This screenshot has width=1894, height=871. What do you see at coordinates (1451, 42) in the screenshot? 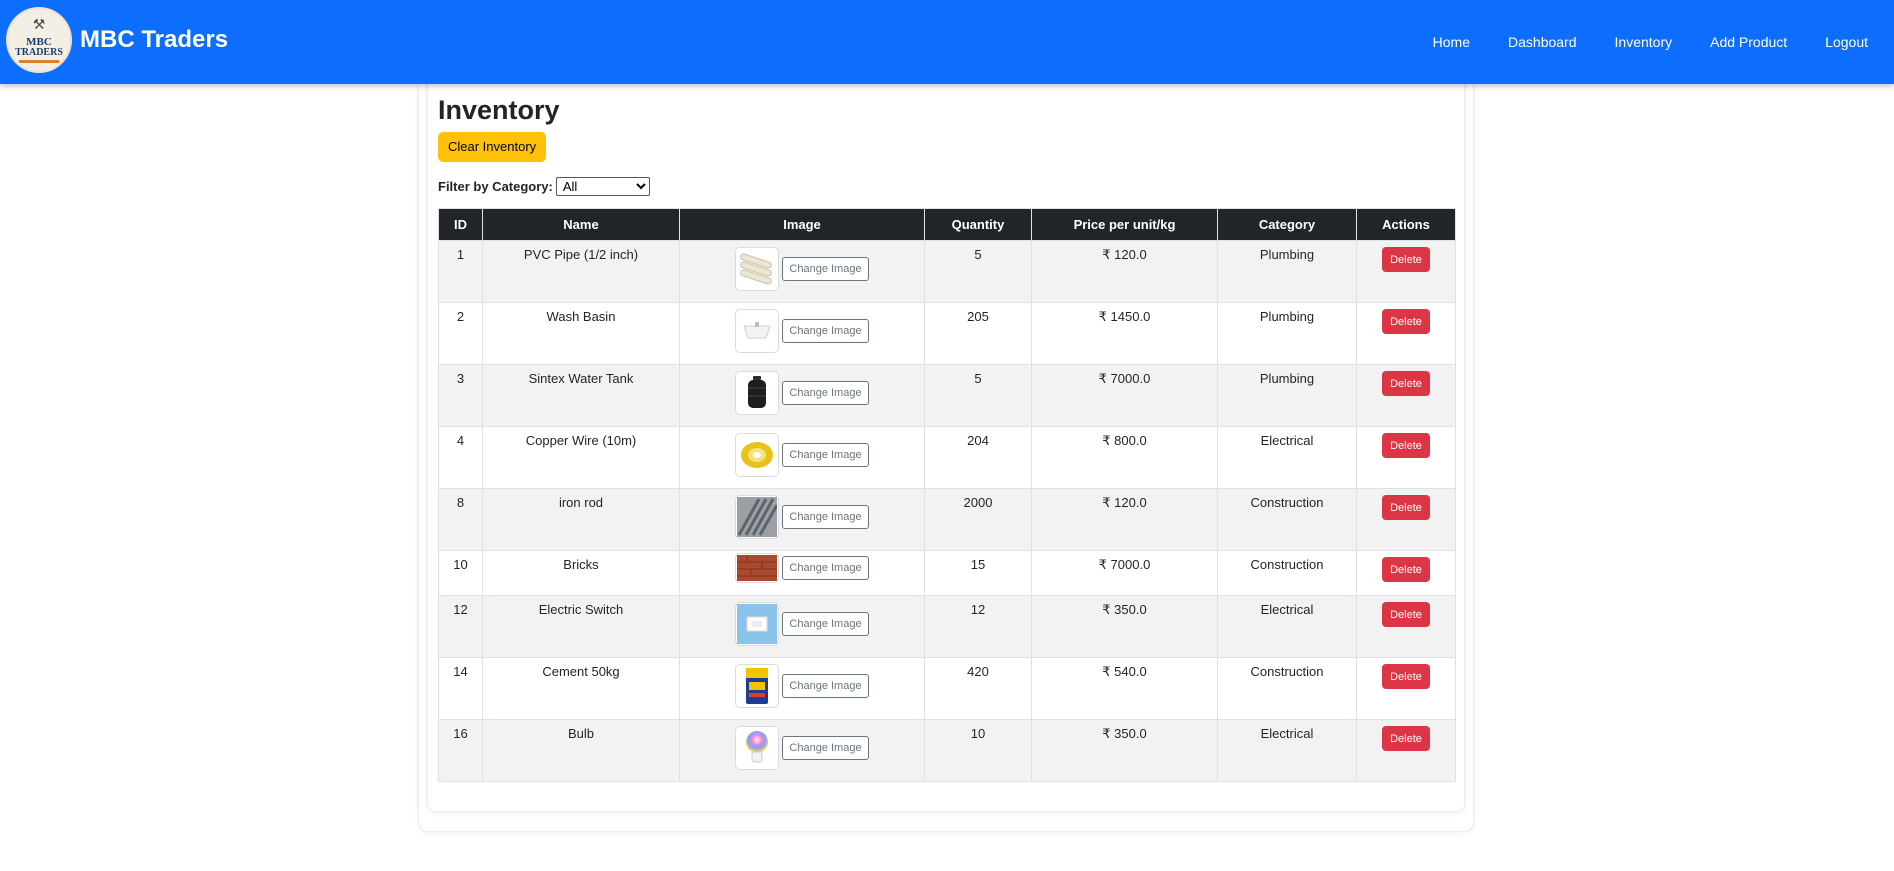
I see `nav-home: Home` at bounding box center [1451, 42].